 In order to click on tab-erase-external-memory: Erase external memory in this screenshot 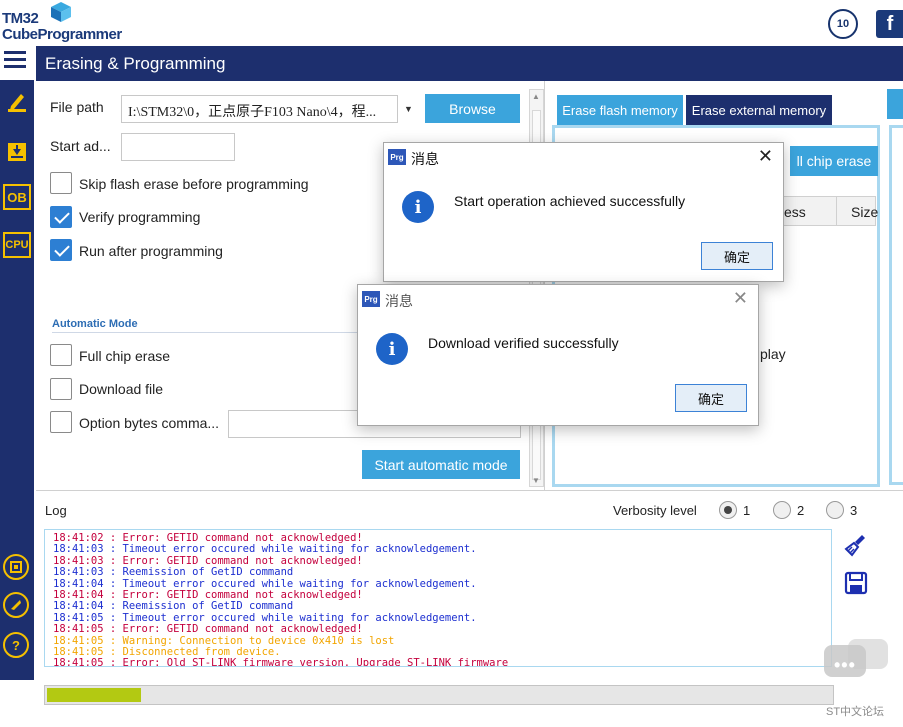, I will do `click(759, 110)`.